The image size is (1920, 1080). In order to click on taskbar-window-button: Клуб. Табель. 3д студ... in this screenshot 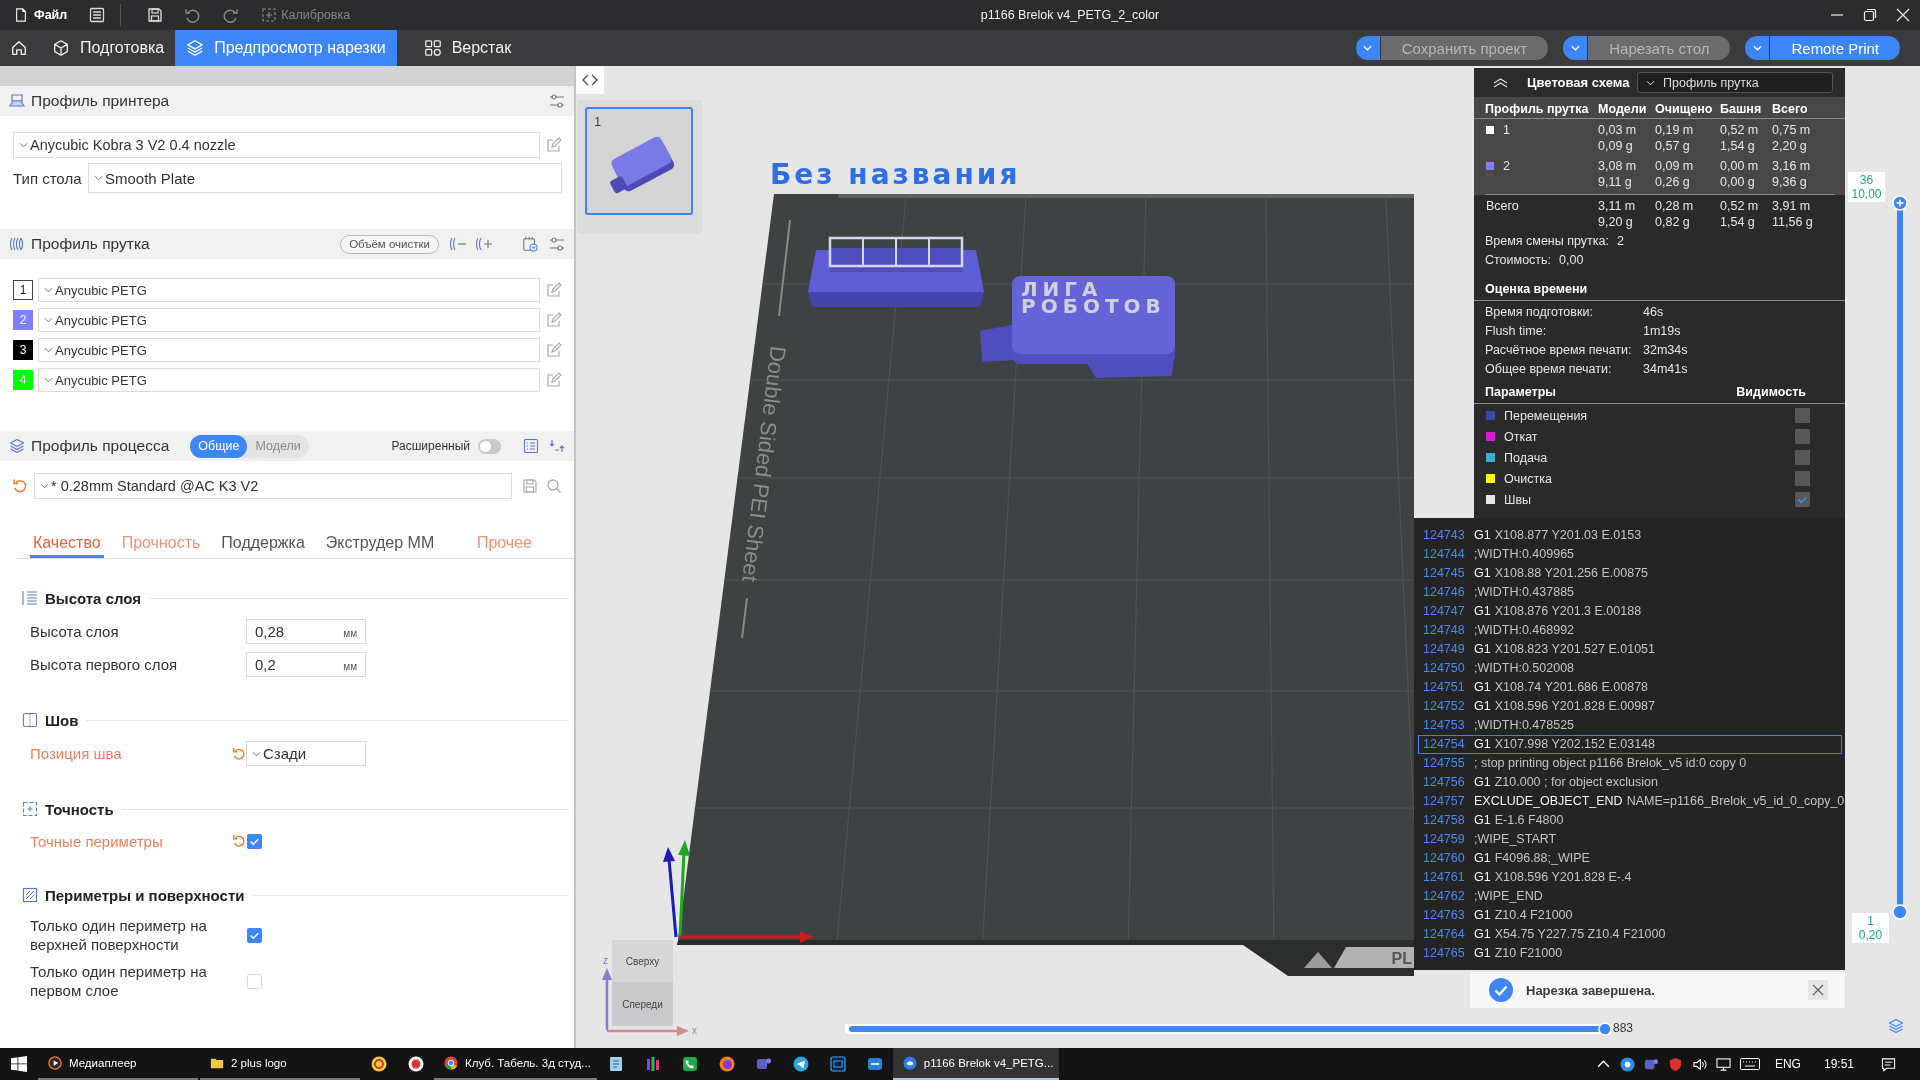, I will do `click(515, 1064)`.